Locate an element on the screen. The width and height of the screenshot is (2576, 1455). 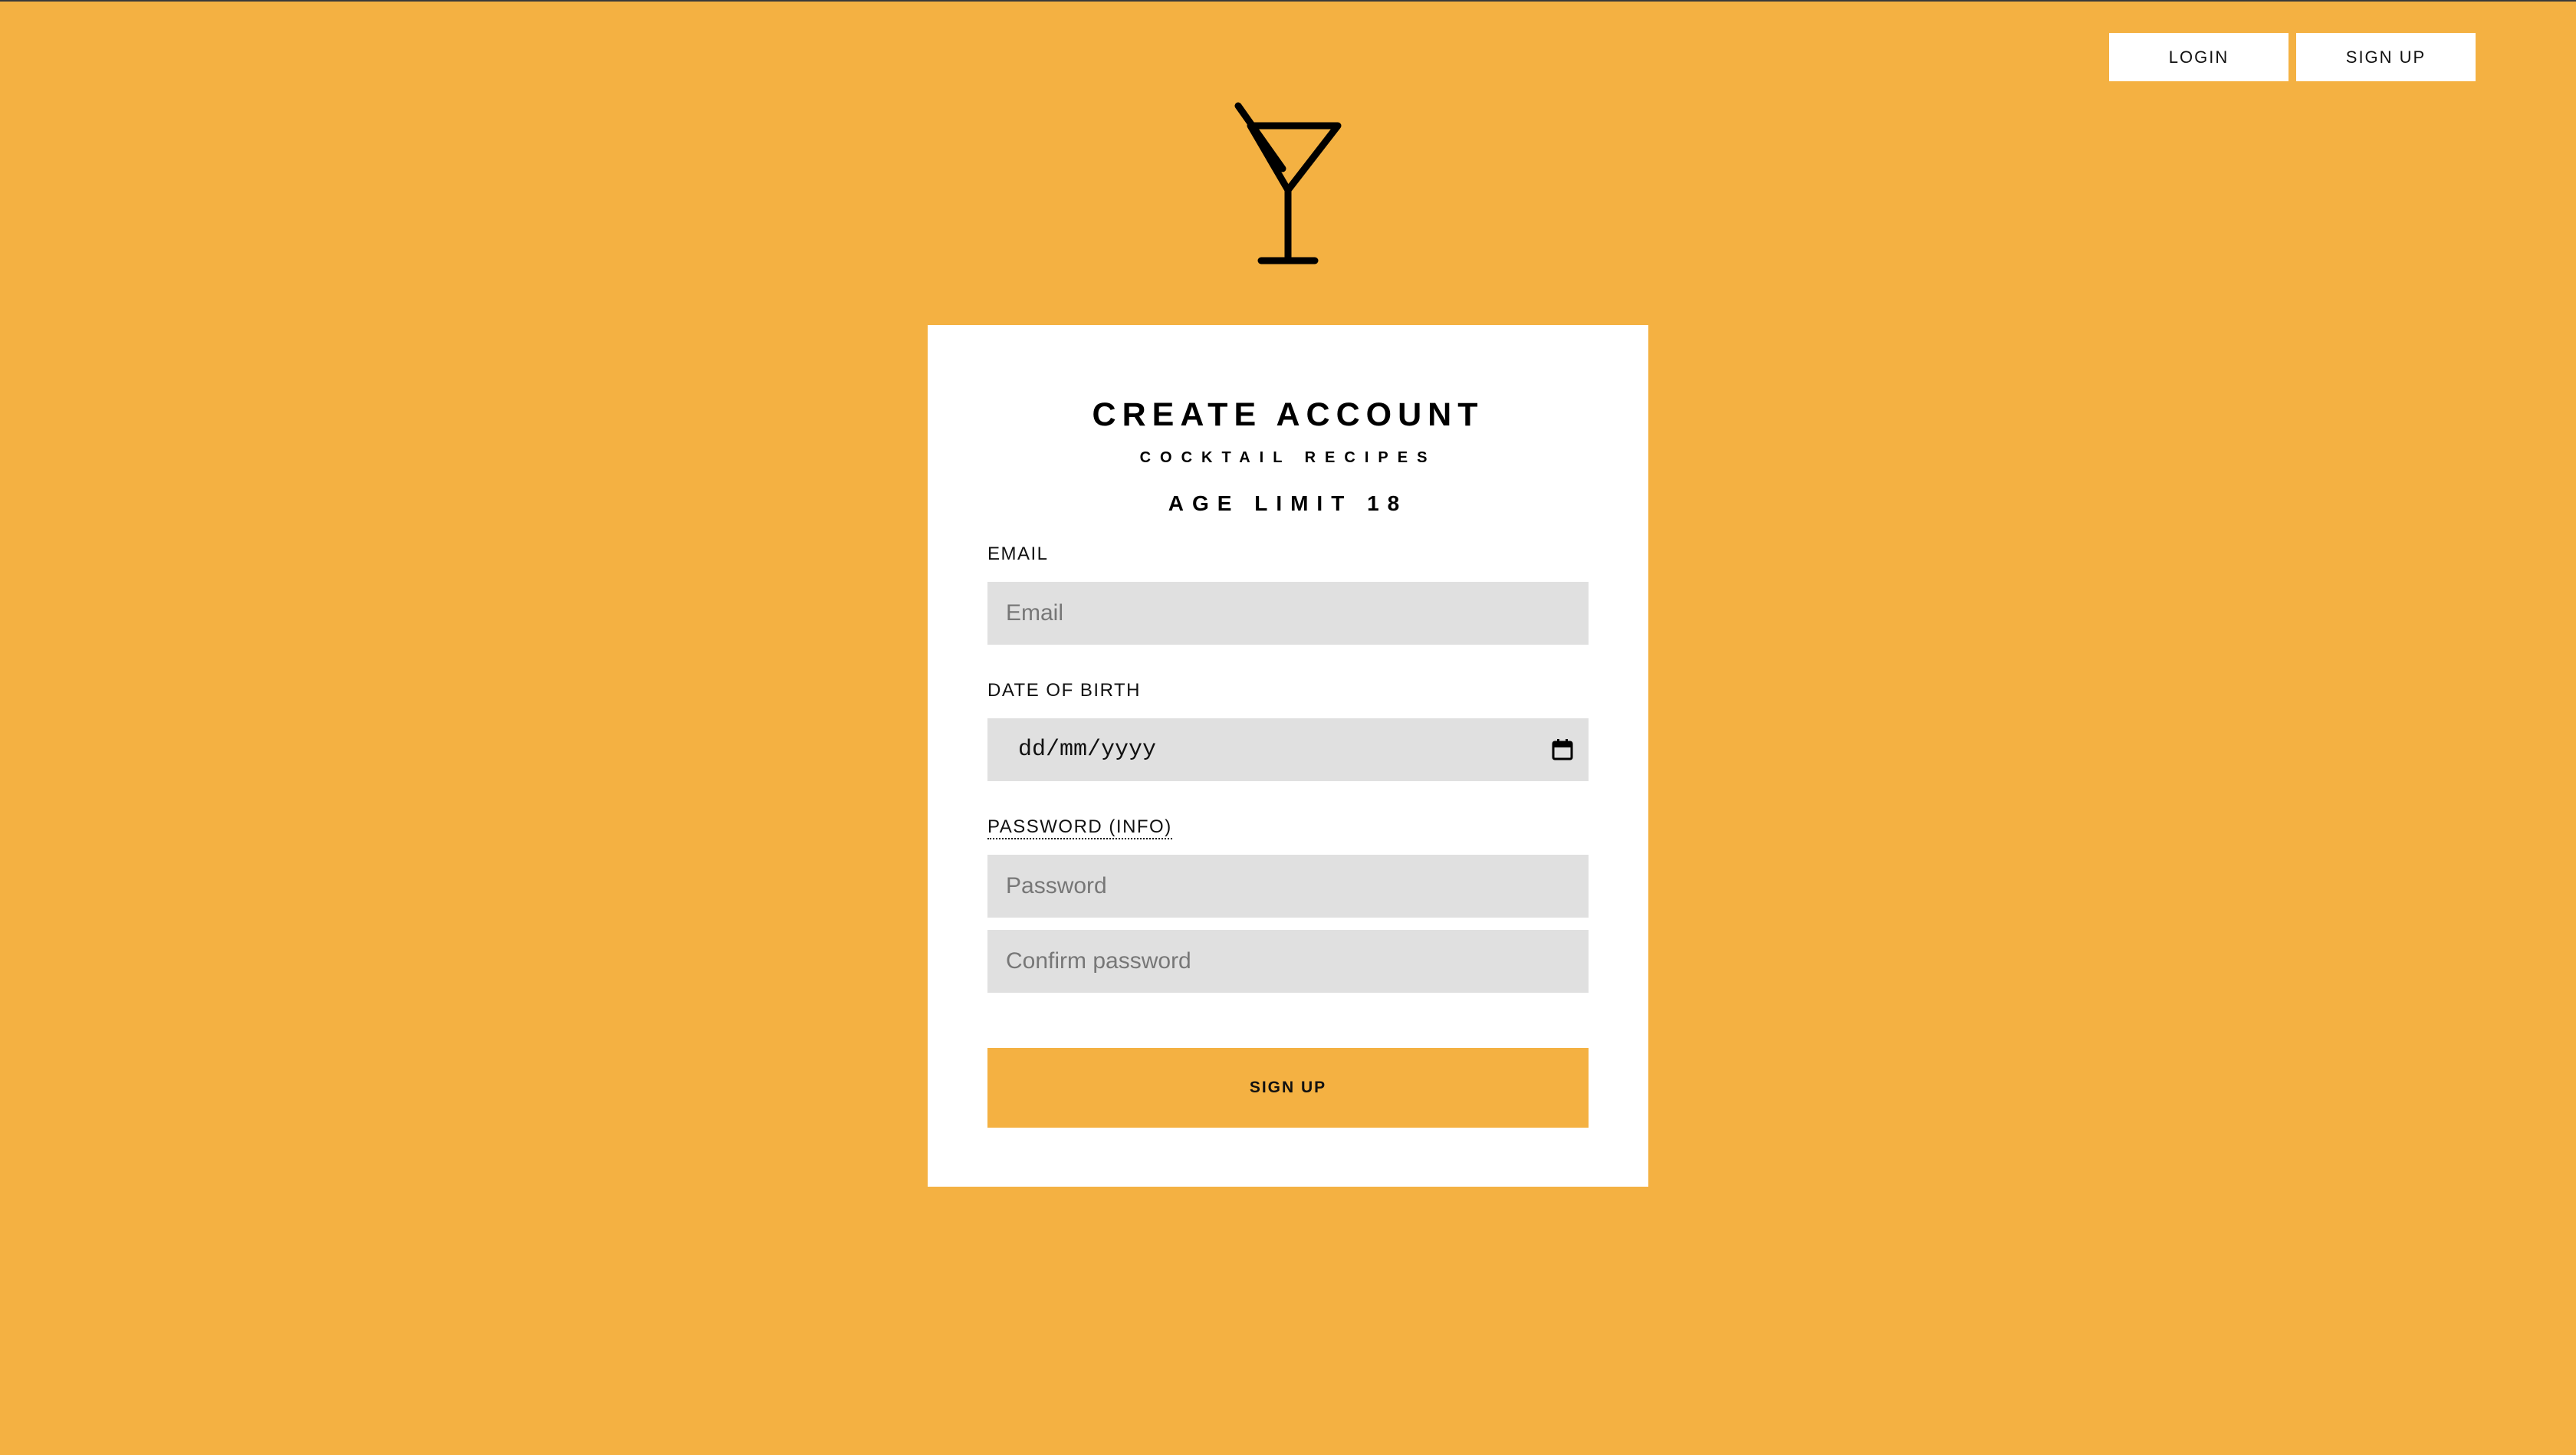
confirm-password-field: Confirm password is located at coordinates (1288, 961).